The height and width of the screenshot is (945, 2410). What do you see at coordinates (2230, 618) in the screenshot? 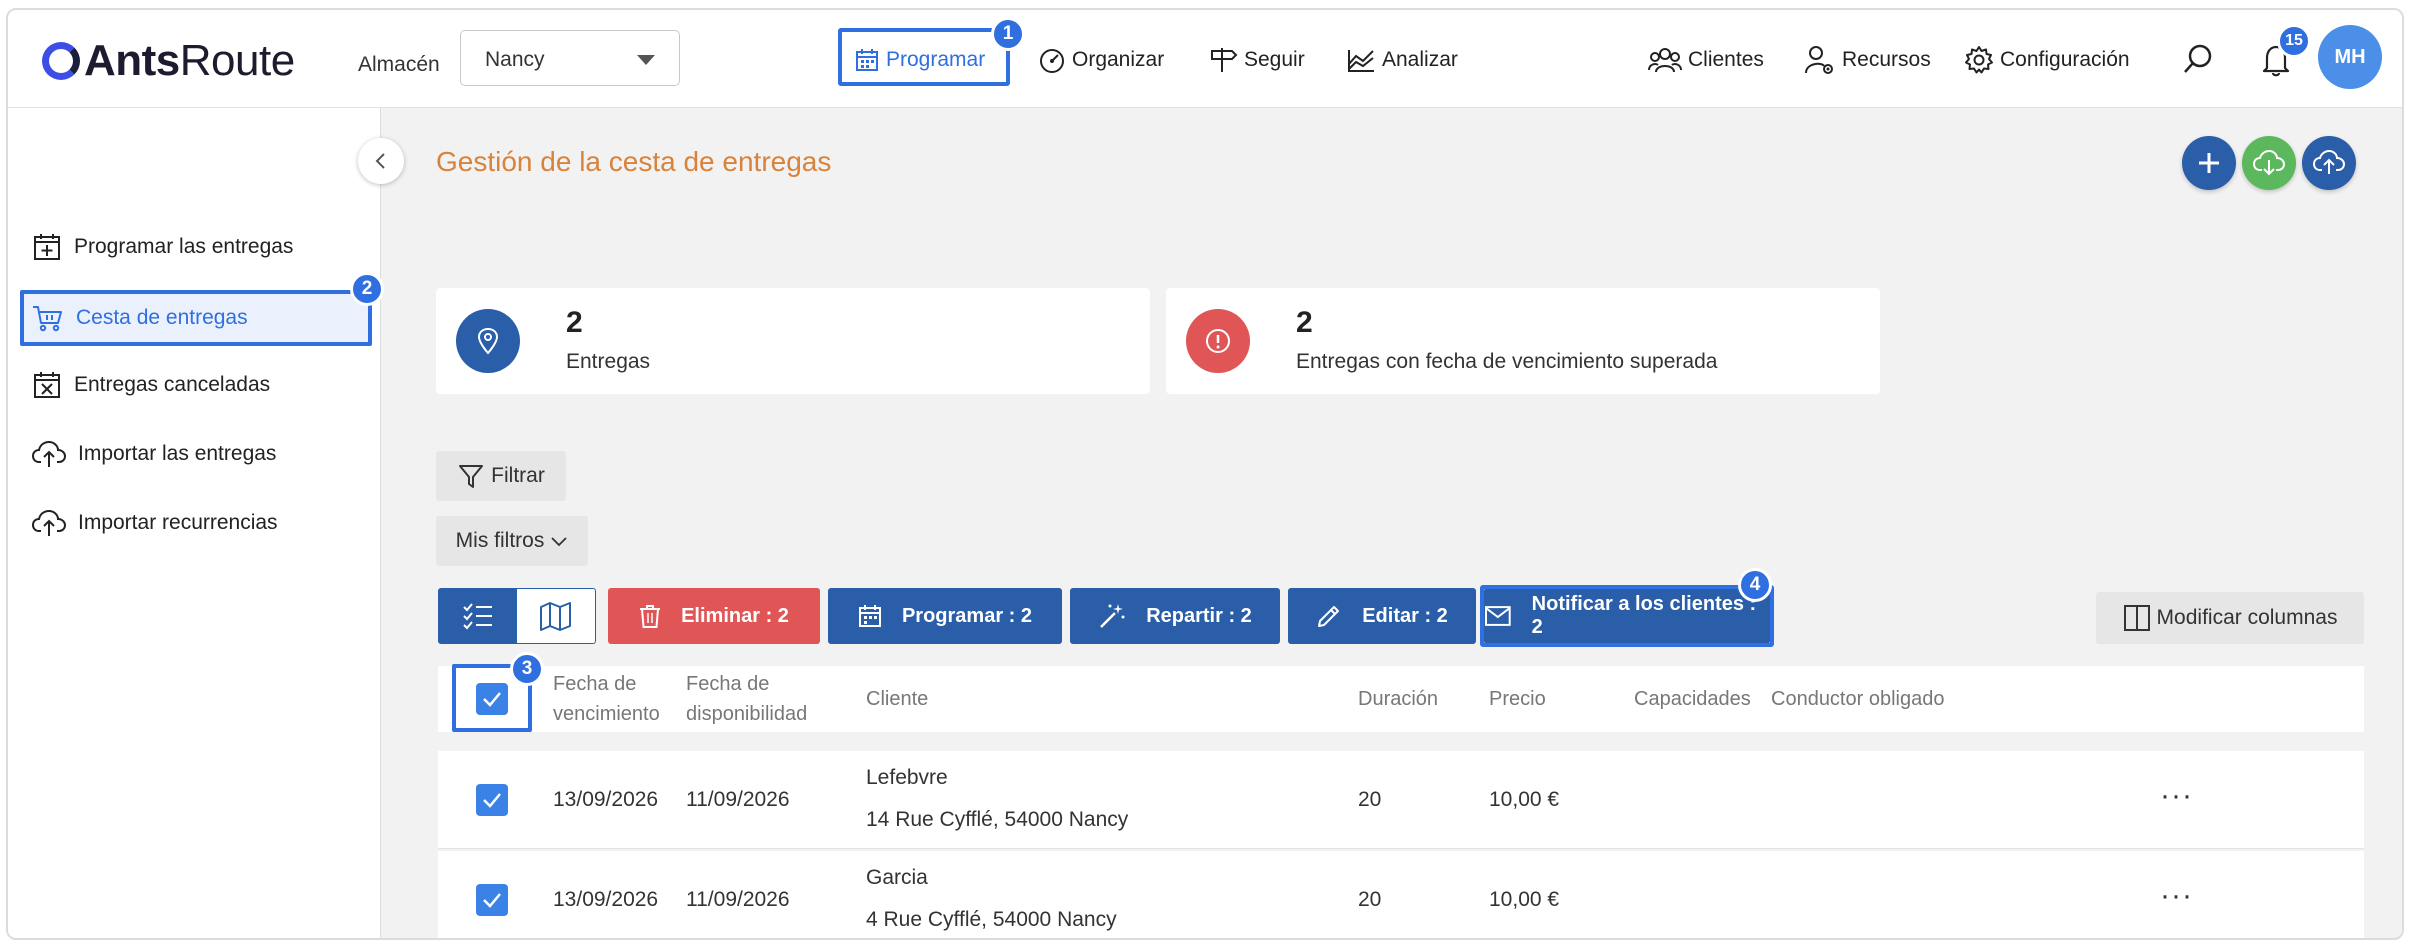
I see `modify-columns-button: Modificar columnas` at bounding box center [2230, 618].